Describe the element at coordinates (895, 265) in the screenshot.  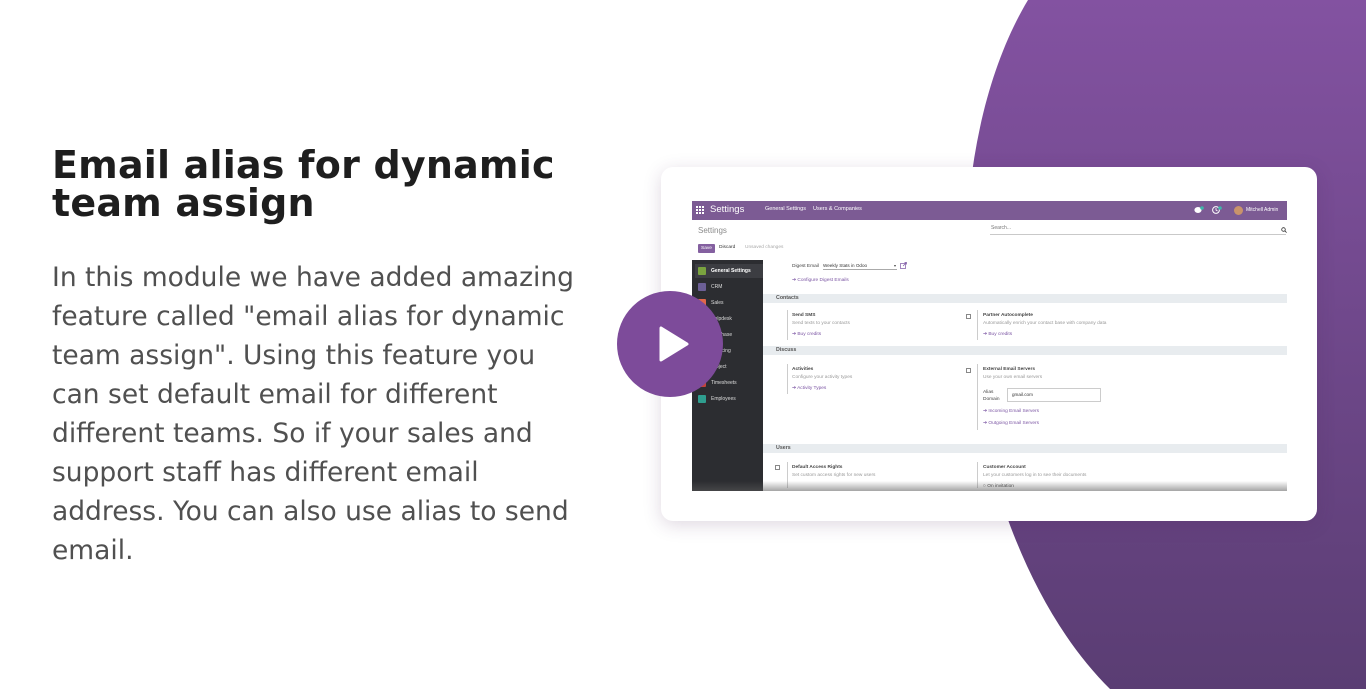
I see `chevron-down-icon: ▾` at that location.